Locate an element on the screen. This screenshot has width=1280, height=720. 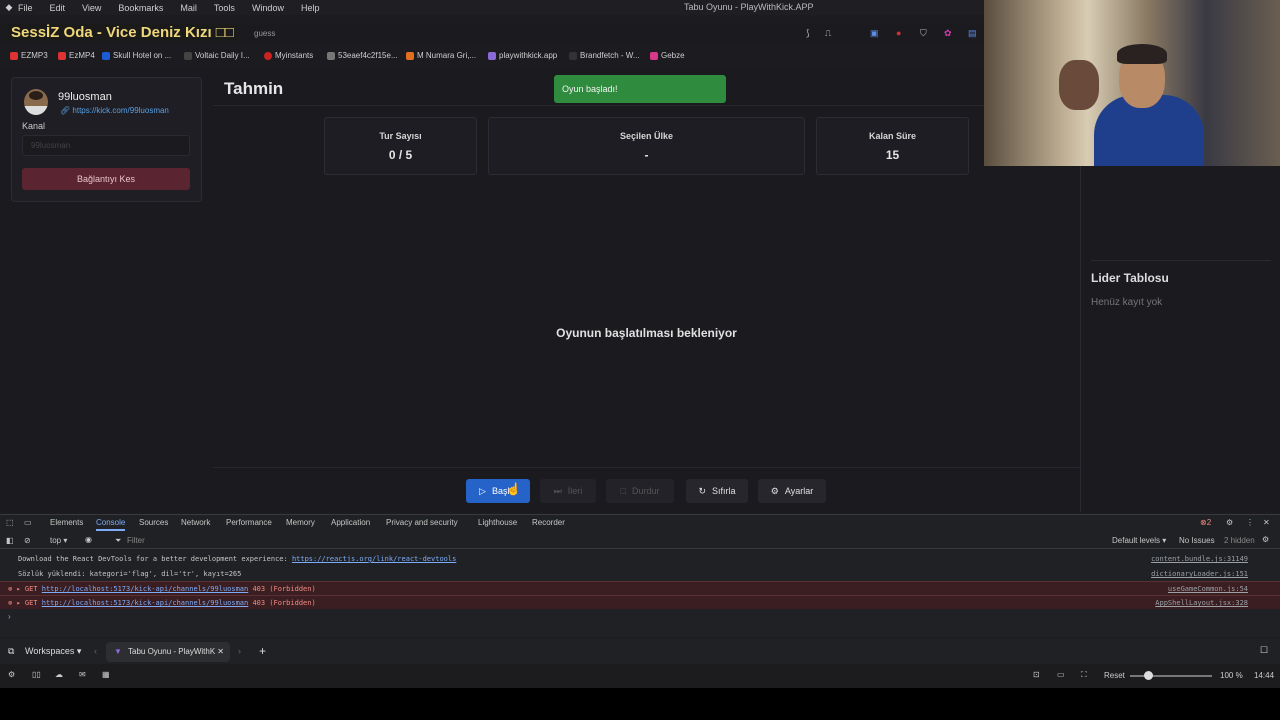
next-button: ⏭ İleri is located at coordinates (568, 491).